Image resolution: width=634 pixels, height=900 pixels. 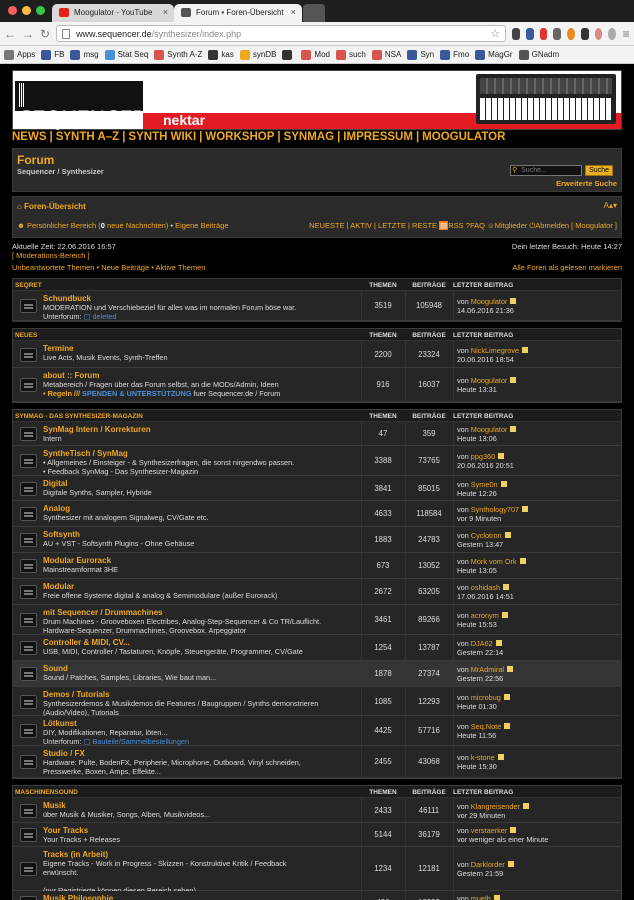 What do you see at coordinates (576, 225) in the screenshot?
I see `logout-link: Abmelden [ Moogulator ]` at bounding box center [576, 225].